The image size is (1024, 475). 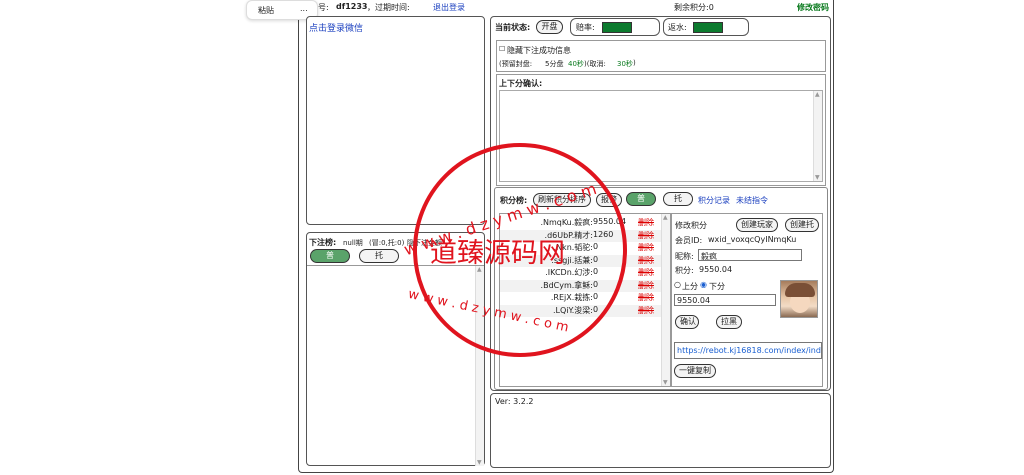 What do you see at coordinates (716, 269) in the screenshot?
I see `points-value: 9550.04` at bounding box center [716, 269].